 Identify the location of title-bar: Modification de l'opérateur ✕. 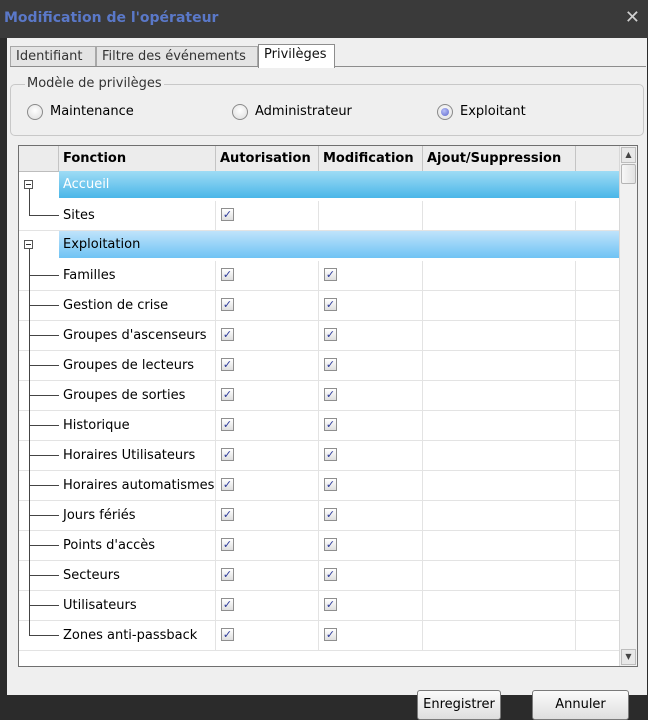
(324, 19).